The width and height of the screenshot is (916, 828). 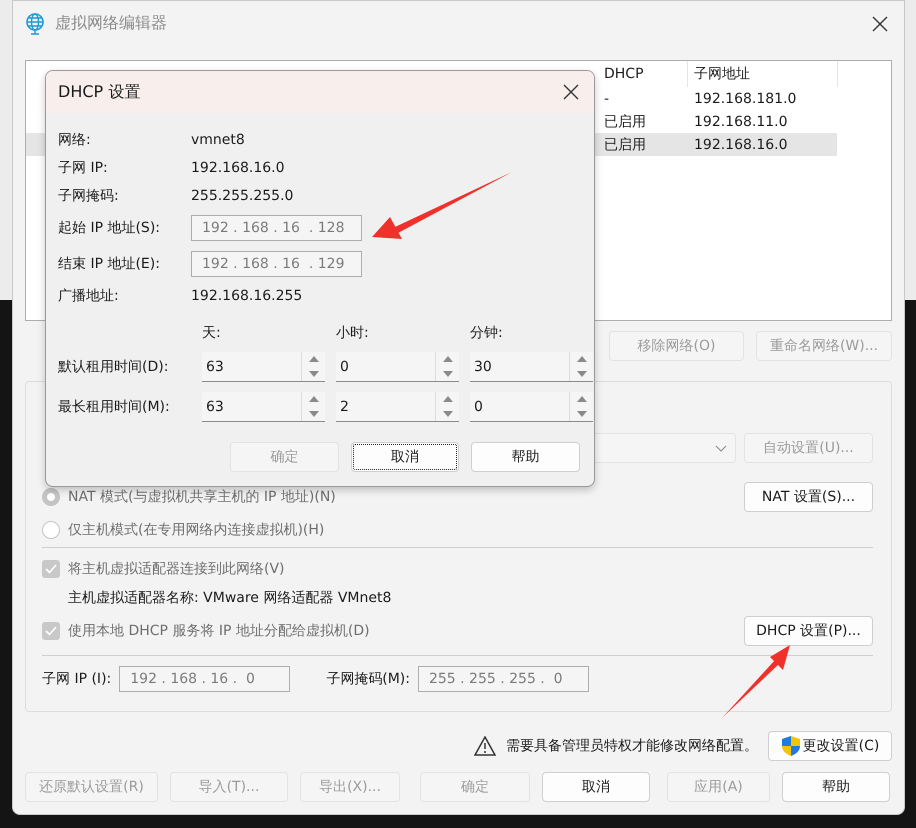 I want to click on adapter-name: 主机虚拟适配器名称: VMware 网络适配器 VMnet8, so click(x=230, y=598).